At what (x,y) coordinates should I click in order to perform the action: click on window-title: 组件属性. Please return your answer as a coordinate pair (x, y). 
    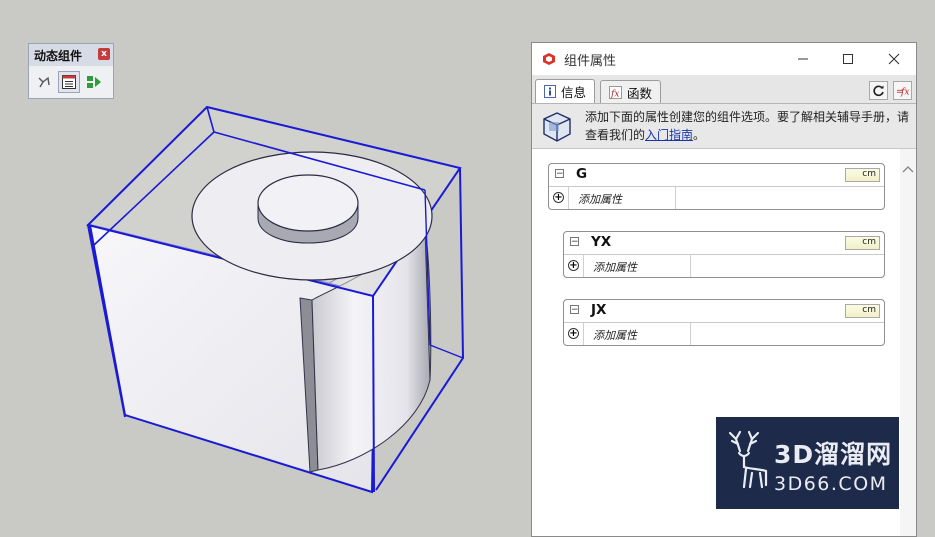
    Looking at the image, I should click on (590, 61).